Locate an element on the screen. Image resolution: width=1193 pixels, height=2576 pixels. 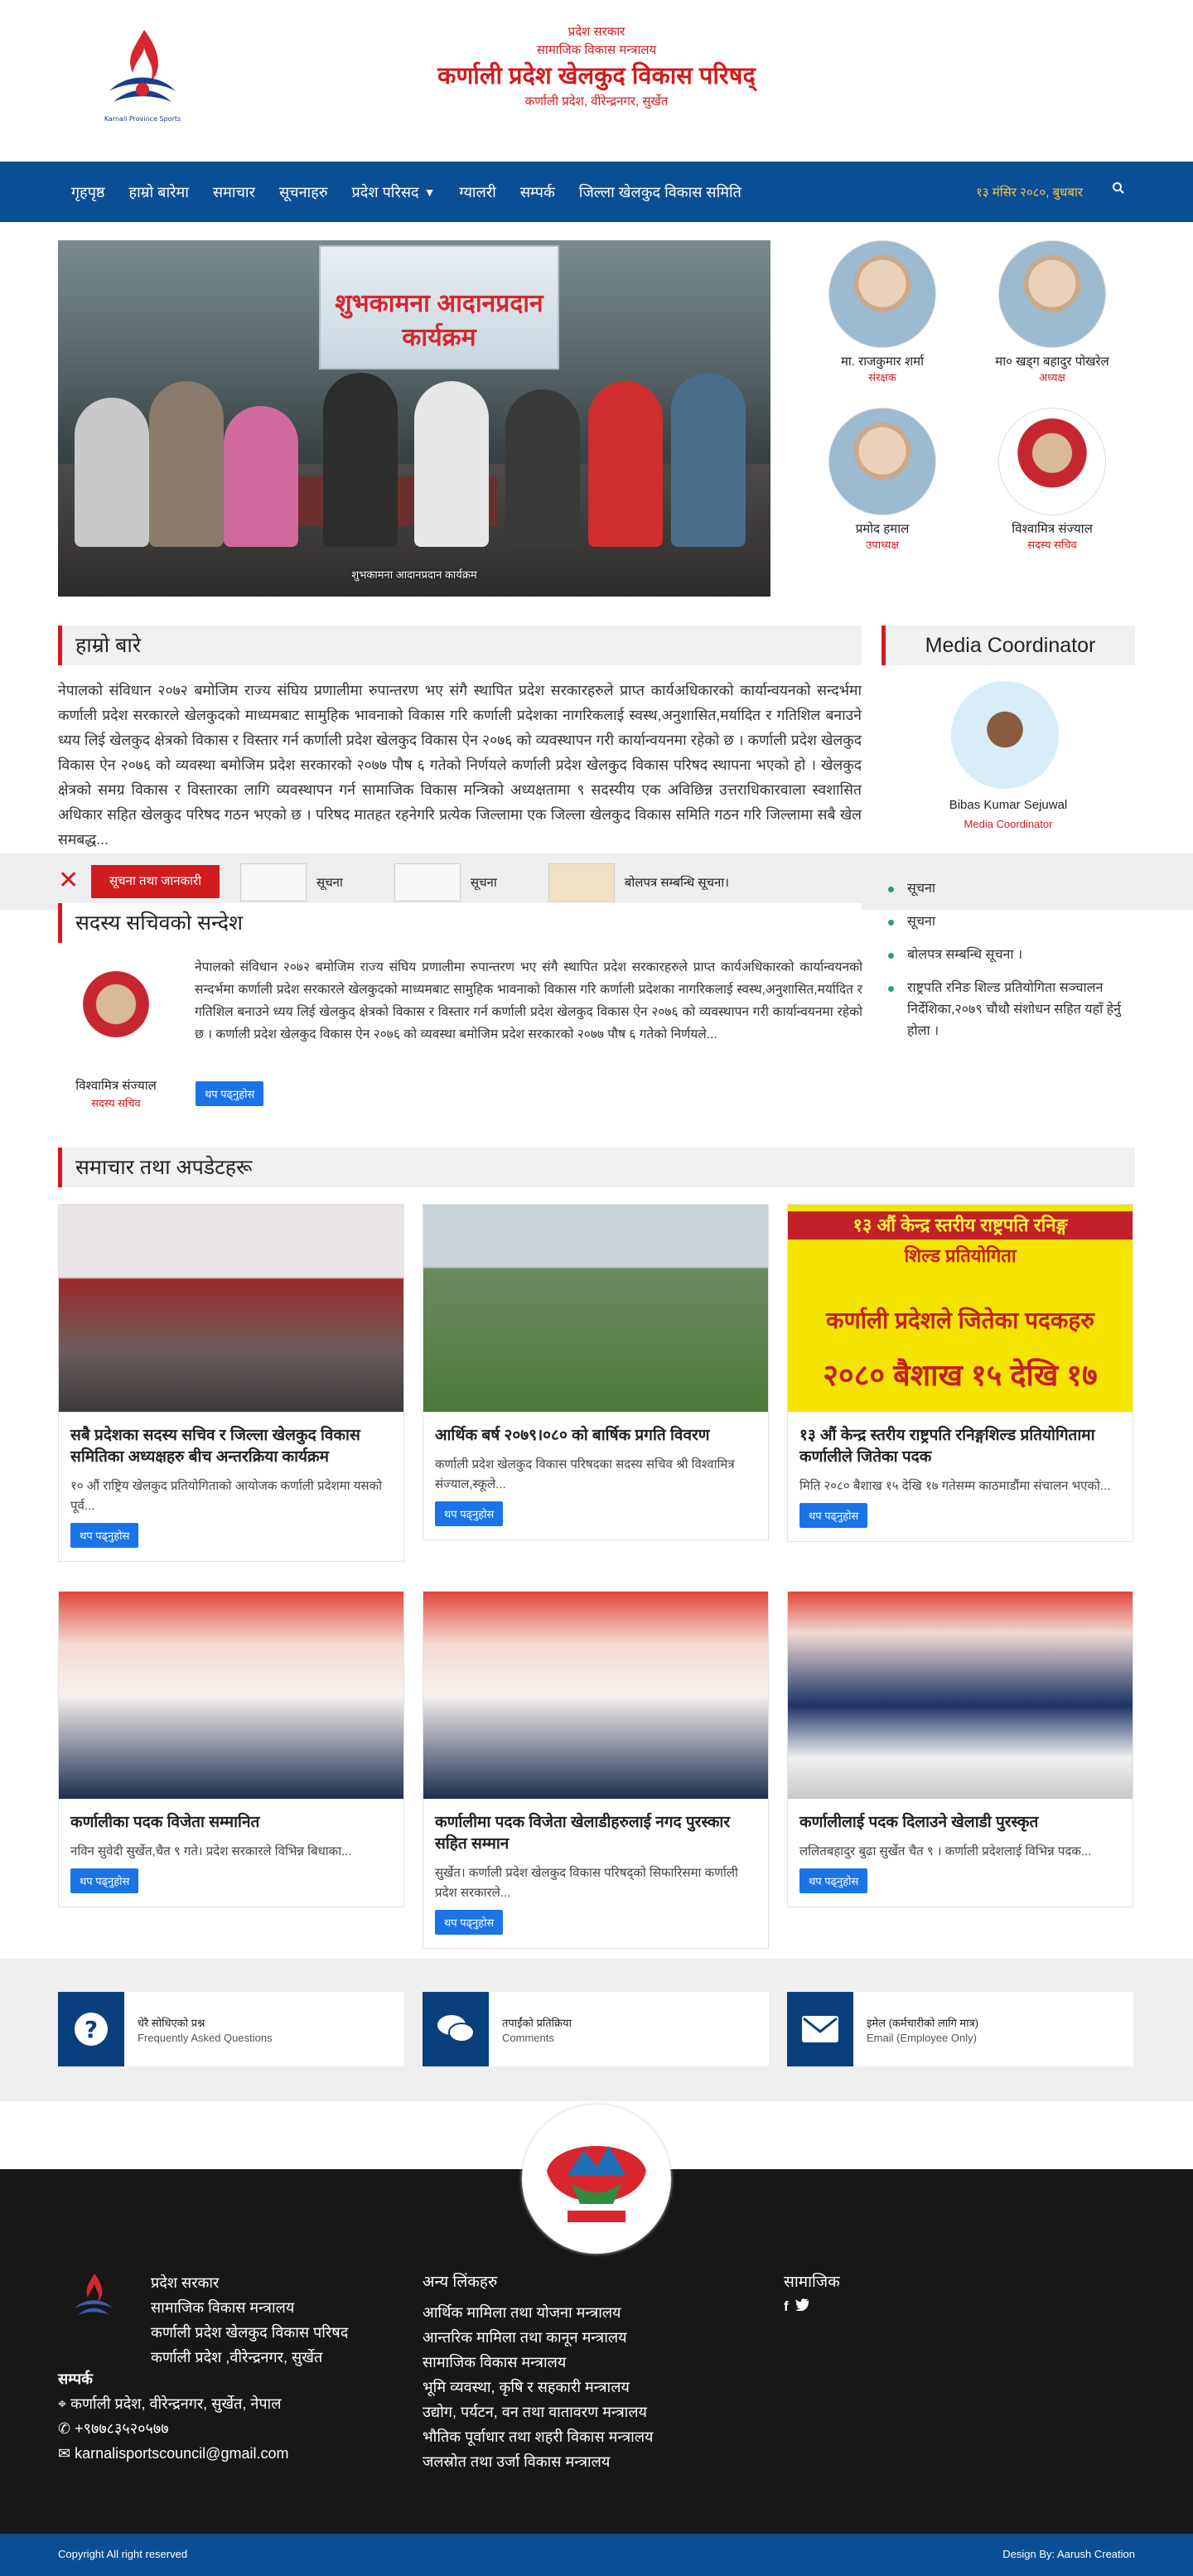
banner-line2: शिल्ड प्रतियोगिता is located at coordinates (961, 1255).